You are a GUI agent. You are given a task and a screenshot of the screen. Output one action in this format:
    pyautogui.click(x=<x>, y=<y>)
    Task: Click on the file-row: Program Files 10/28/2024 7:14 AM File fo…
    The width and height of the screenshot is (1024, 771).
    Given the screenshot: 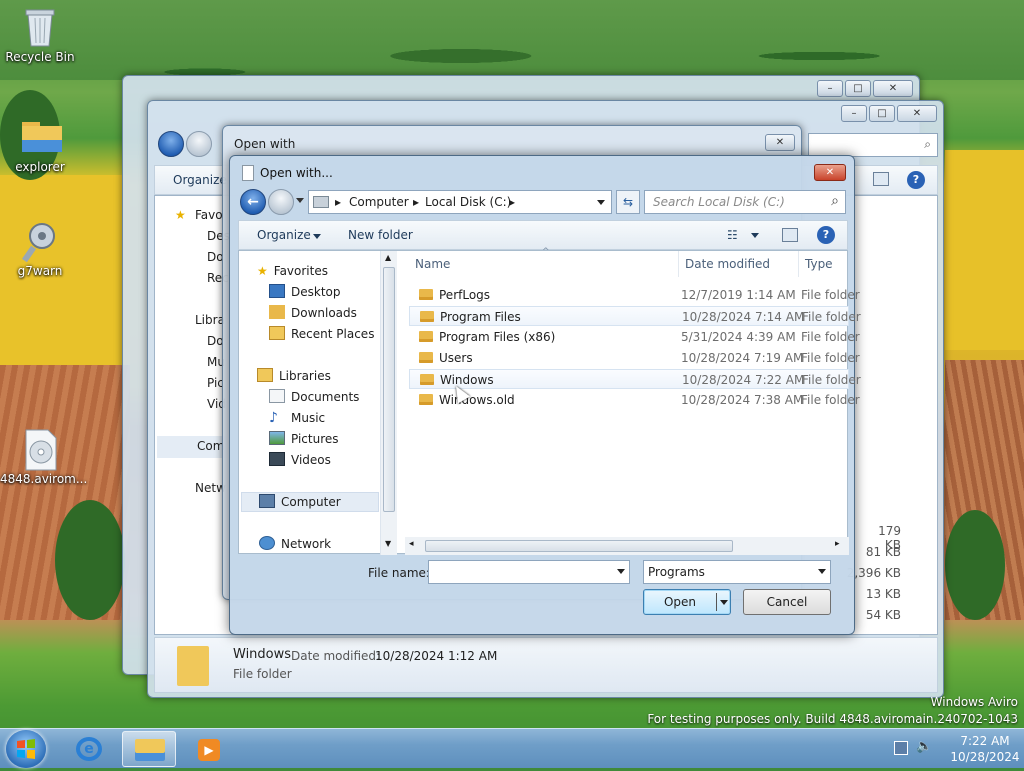 What is the action you would take?
    pyautogui.click(x=635, y=316)
    